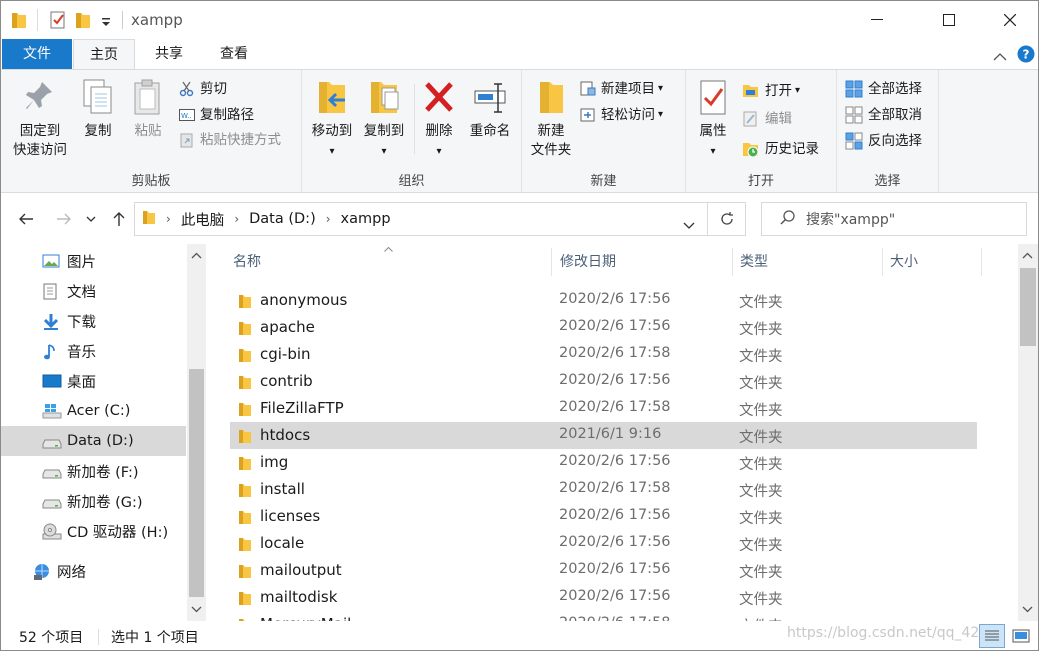  Describe the element at coordinates (64, 219) in the screenshot. I see `forward-button` at that location.